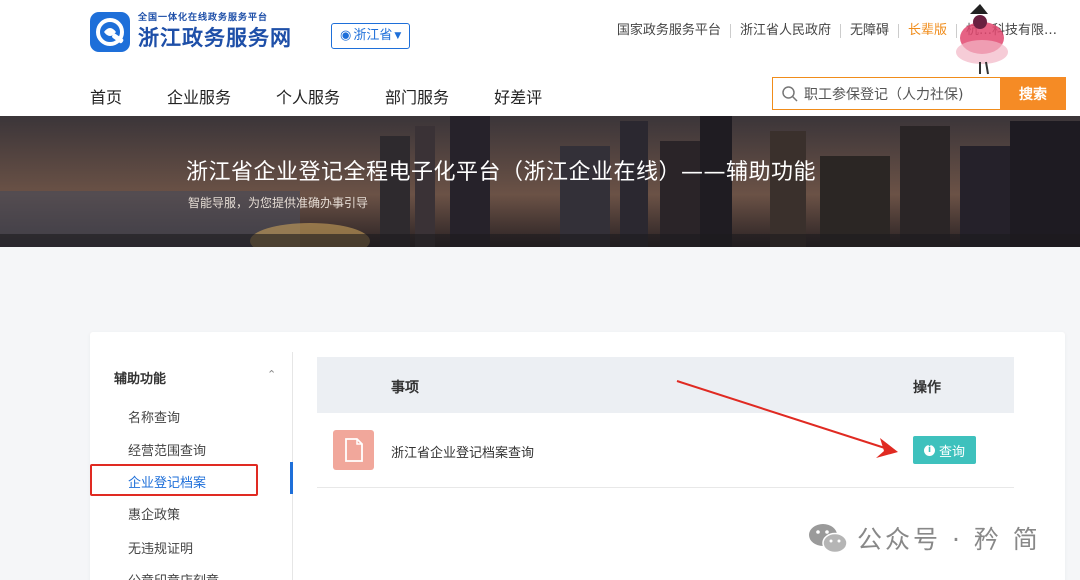 The height and width of the screenshot is (580, 1080). Describe the element at coordinates (203, 17) in the screenshot. I see `logo-subtitle: 全国一体化在线政务服务平台` at that location.